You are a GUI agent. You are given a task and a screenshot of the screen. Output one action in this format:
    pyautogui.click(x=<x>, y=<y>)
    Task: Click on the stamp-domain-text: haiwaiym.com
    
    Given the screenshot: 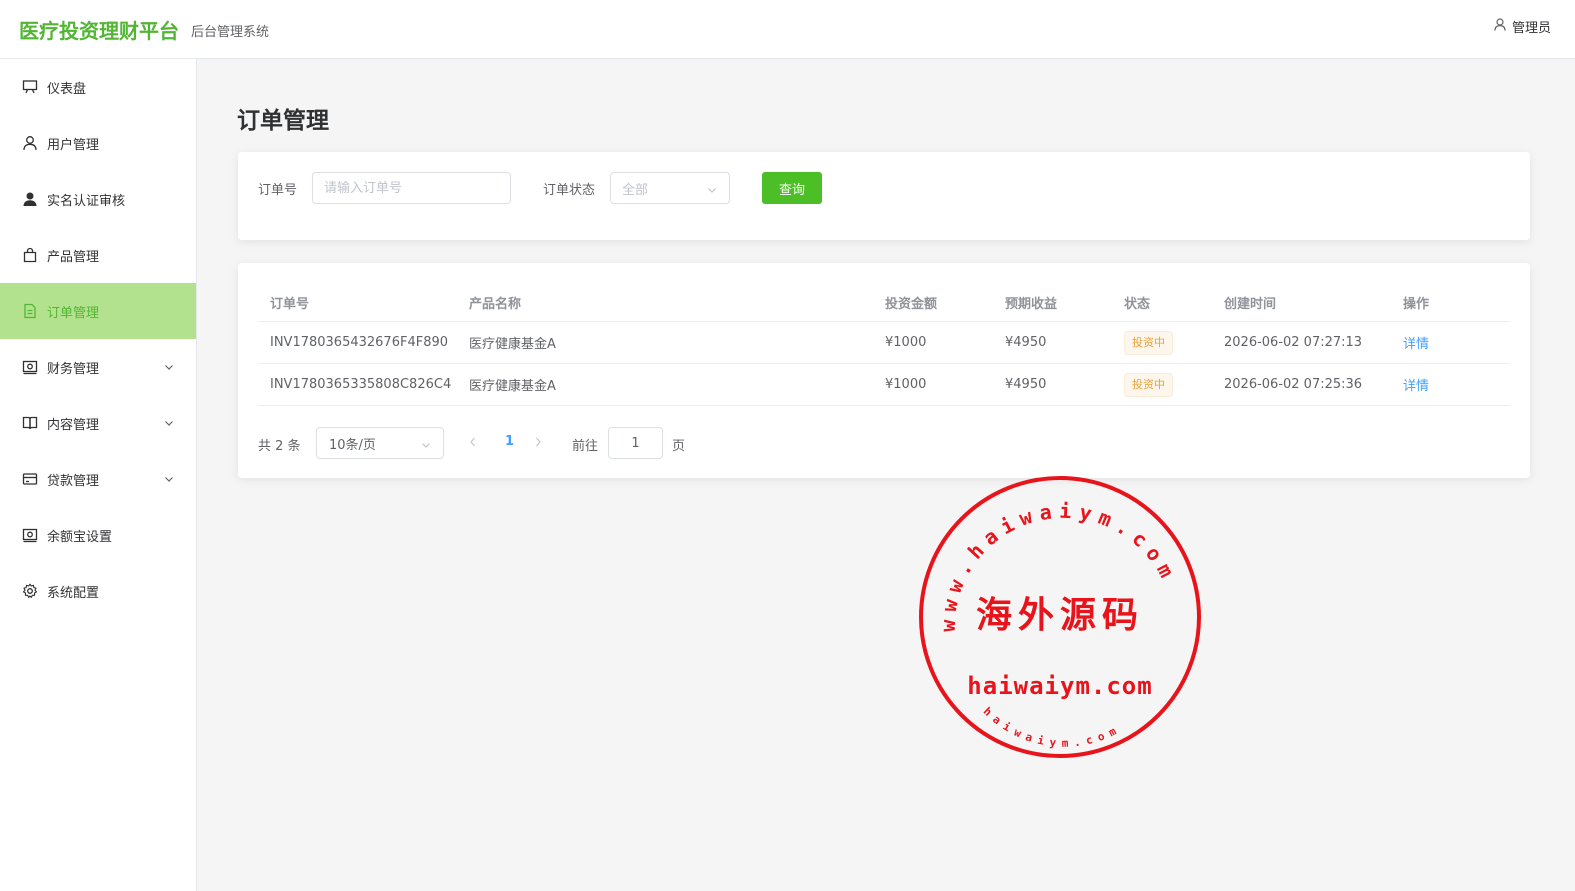 What is the action you would take?
    pyautogui.click(x=1059, y=686)
    